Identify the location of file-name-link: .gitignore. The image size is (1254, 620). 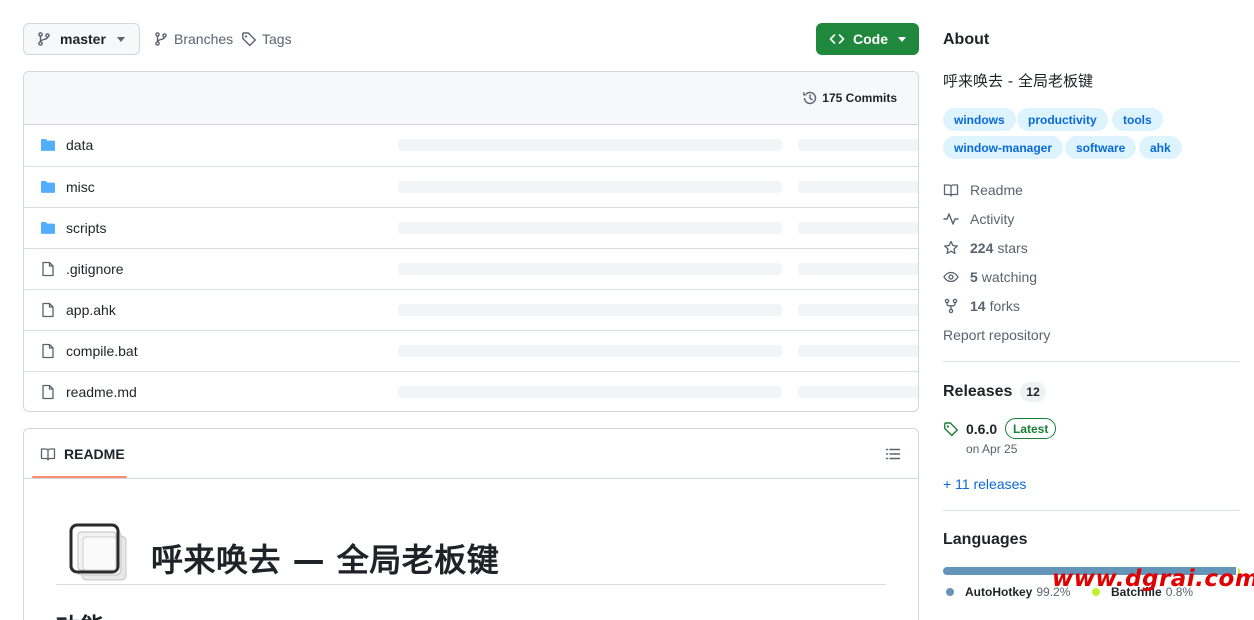
(95, 269).